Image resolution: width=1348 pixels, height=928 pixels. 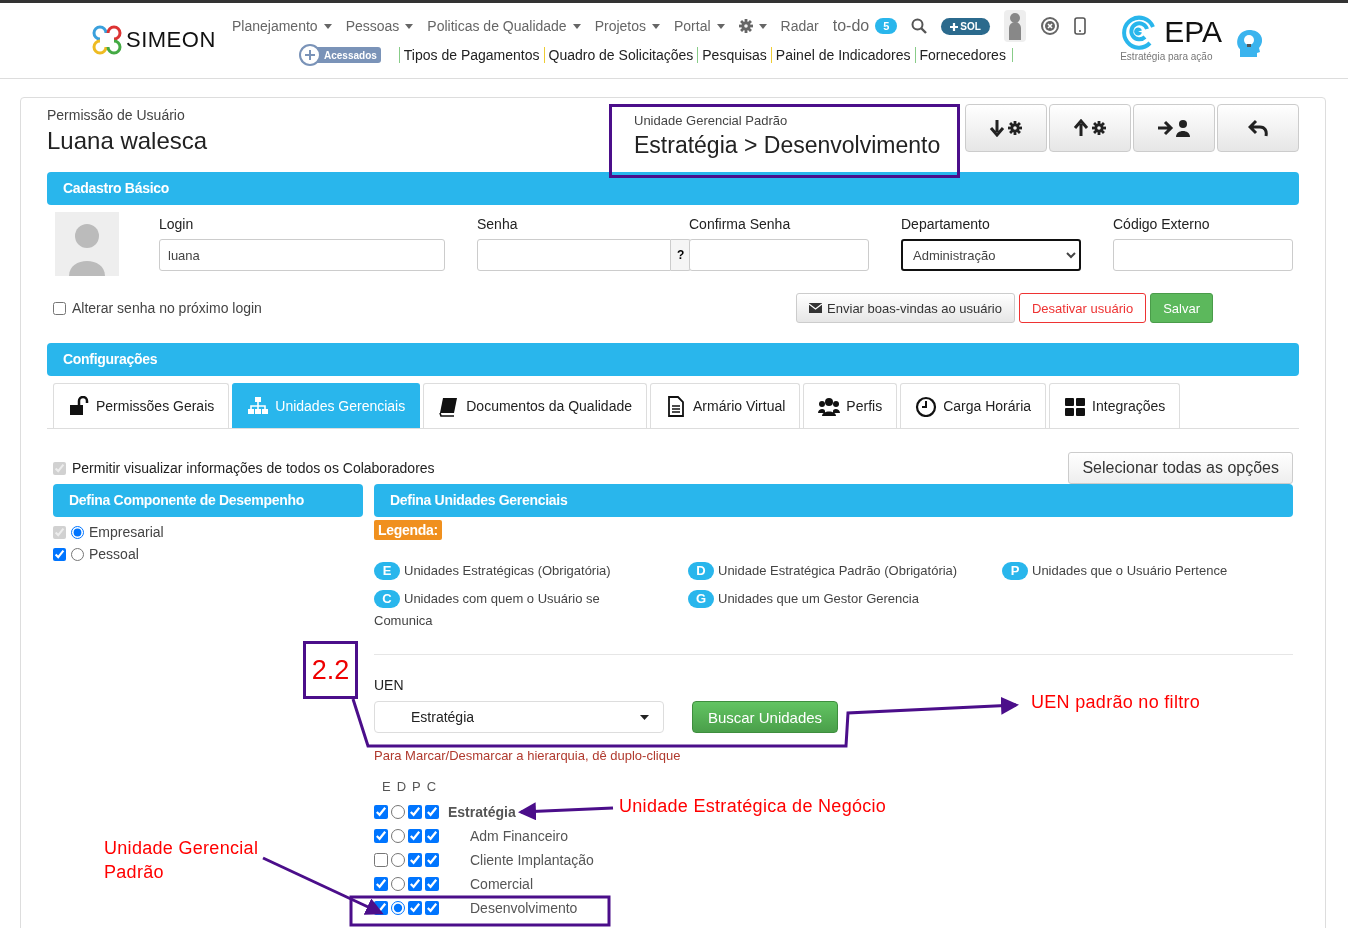 I want to click on brand-tagline: Estratégia para ação, so click(x=1167, y=56).